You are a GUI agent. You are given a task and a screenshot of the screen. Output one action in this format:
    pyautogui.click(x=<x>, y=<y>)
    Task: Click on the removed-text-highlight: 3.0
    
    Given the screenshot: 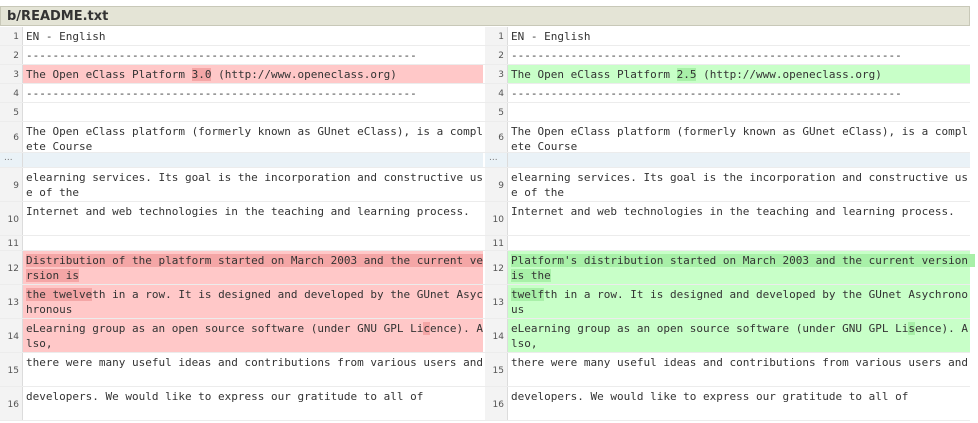 What is the action you would take?
    pyautogui.click(x=201, y=74)
    